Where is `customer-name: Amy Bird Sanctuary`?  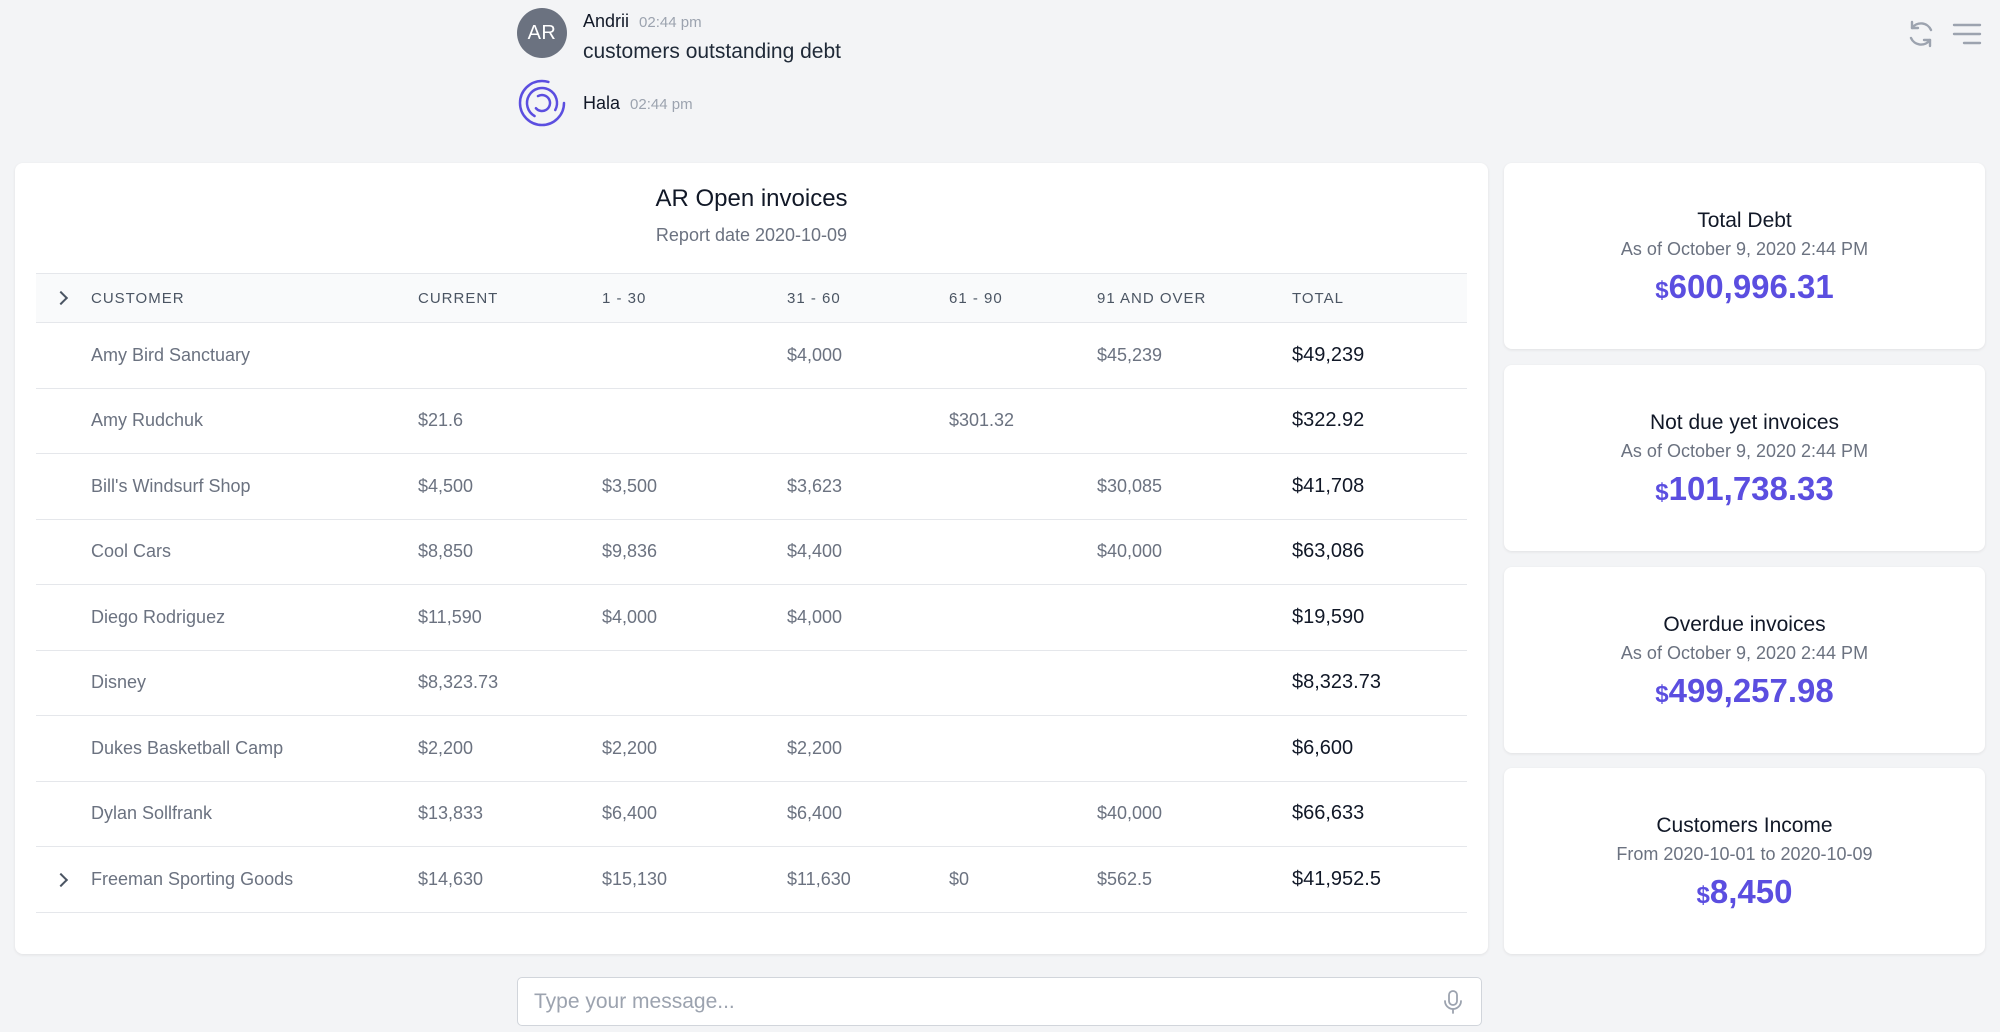
customer-name: Amy Bird Sanctuary is located at coordinates (171, 354).